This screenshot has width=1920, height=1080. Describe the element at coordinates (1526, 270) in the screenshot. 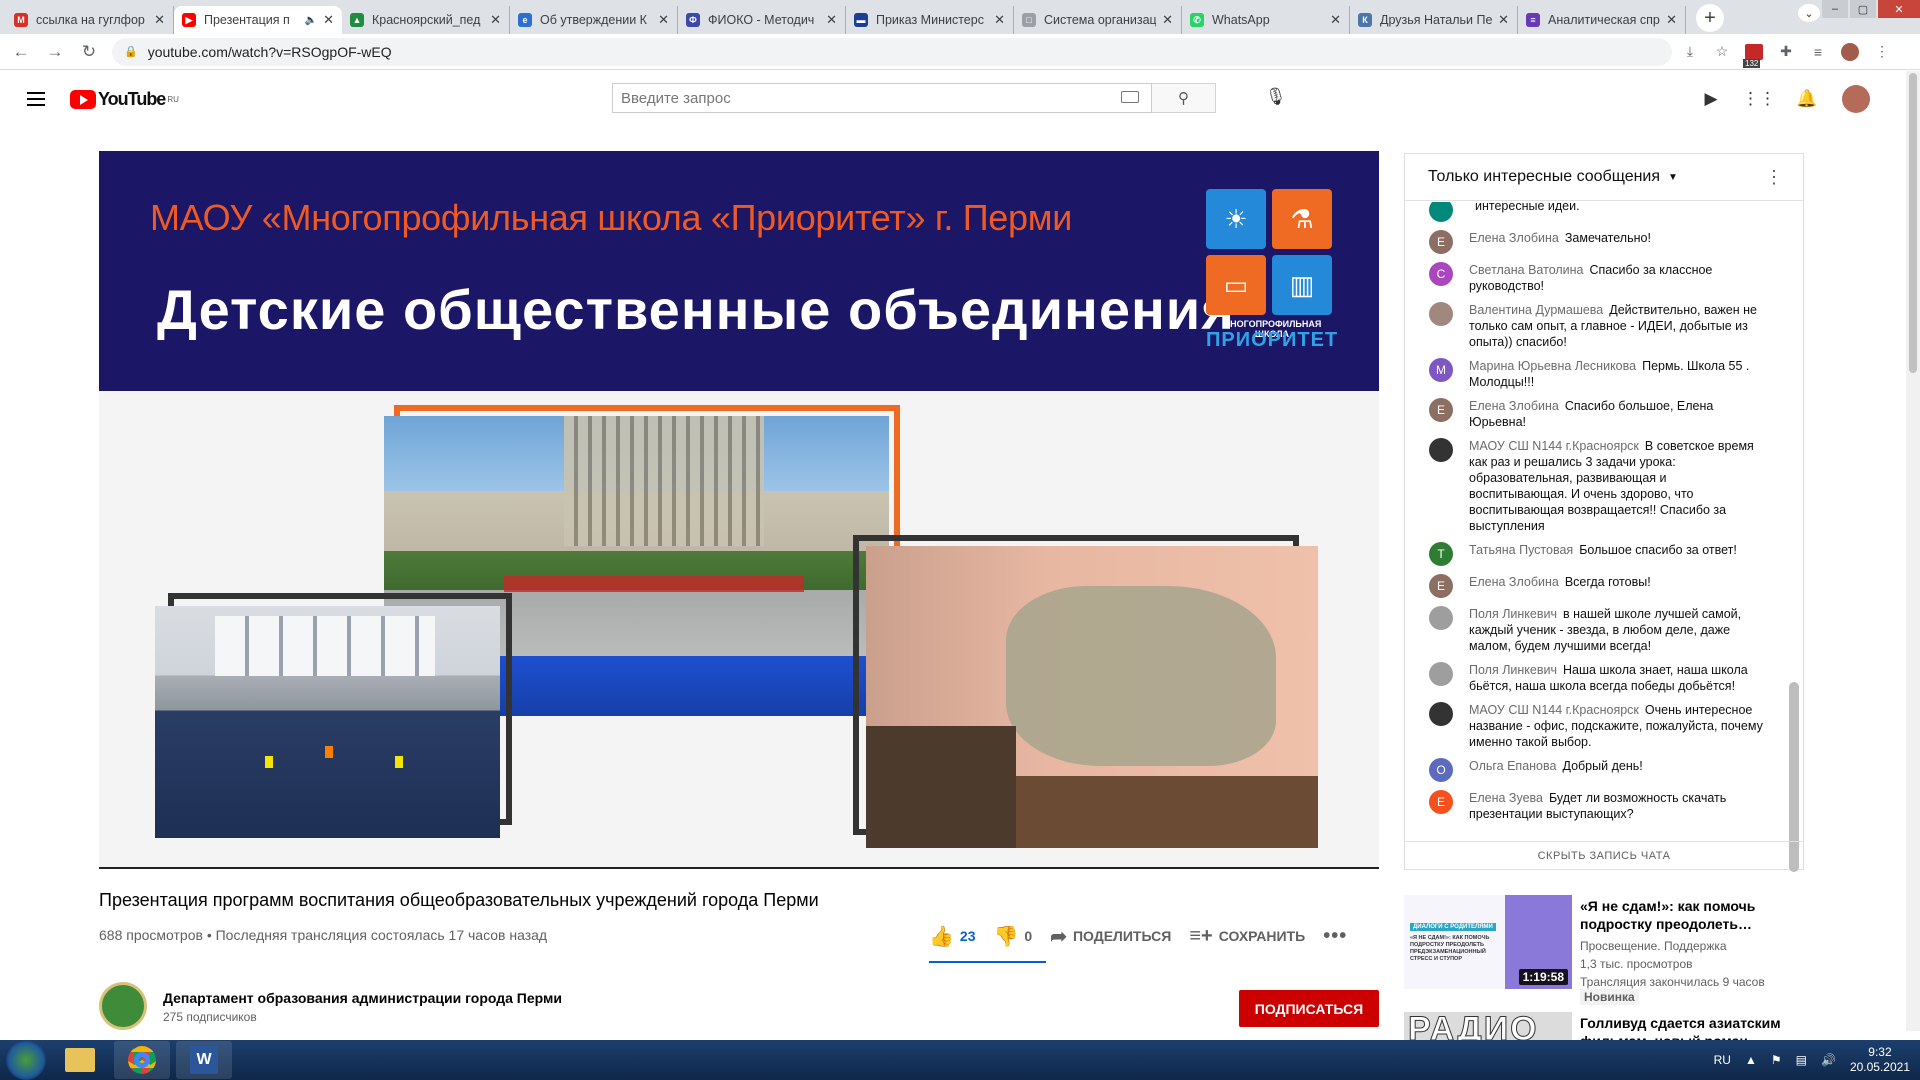

I see `author-name: Светлана Ватолина` at that location.